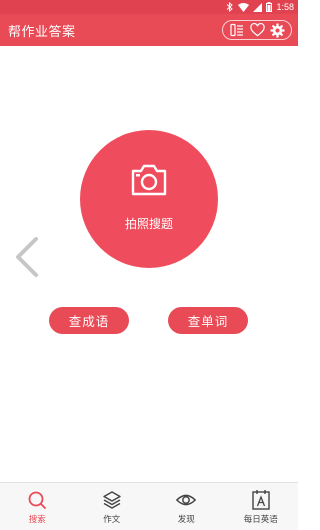 The image size is (320, 530). What do you see at coordinates (269, 7) in the screenshot?
I see `battery-icon` at bounding box center [269, 7].